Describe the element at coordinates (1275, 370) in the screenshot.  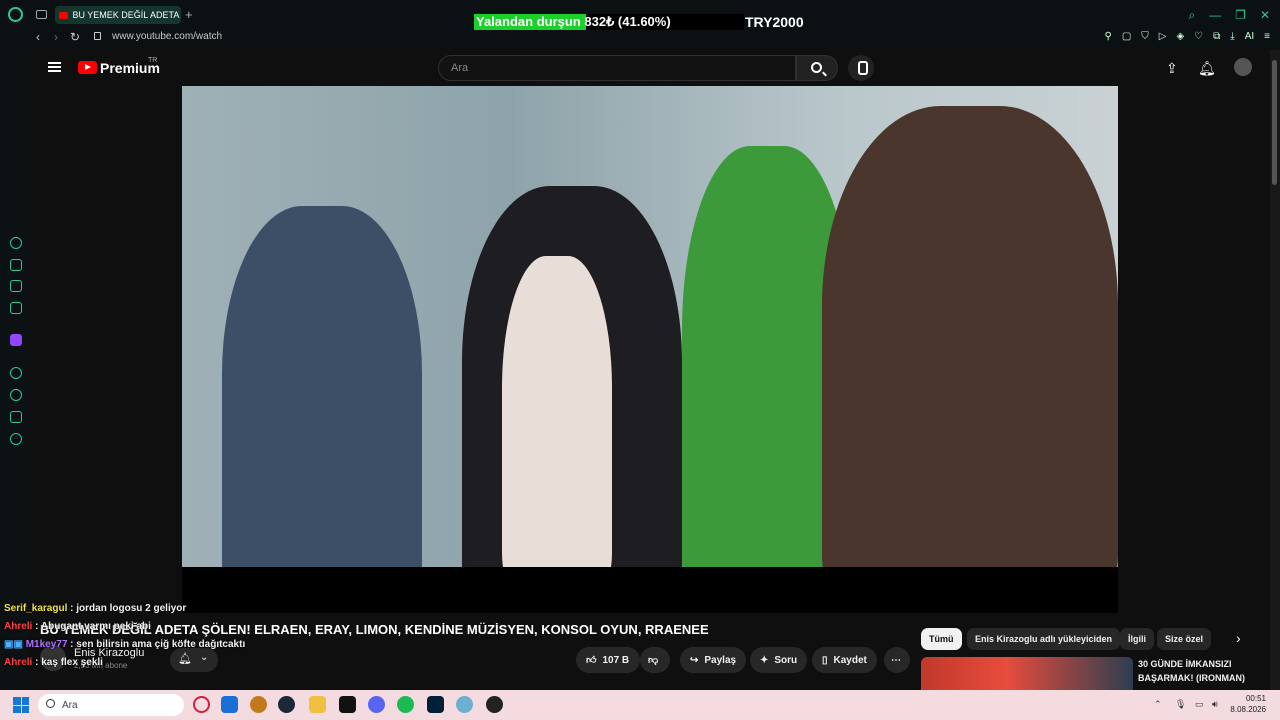
I see `page-scrollbar` at that location.